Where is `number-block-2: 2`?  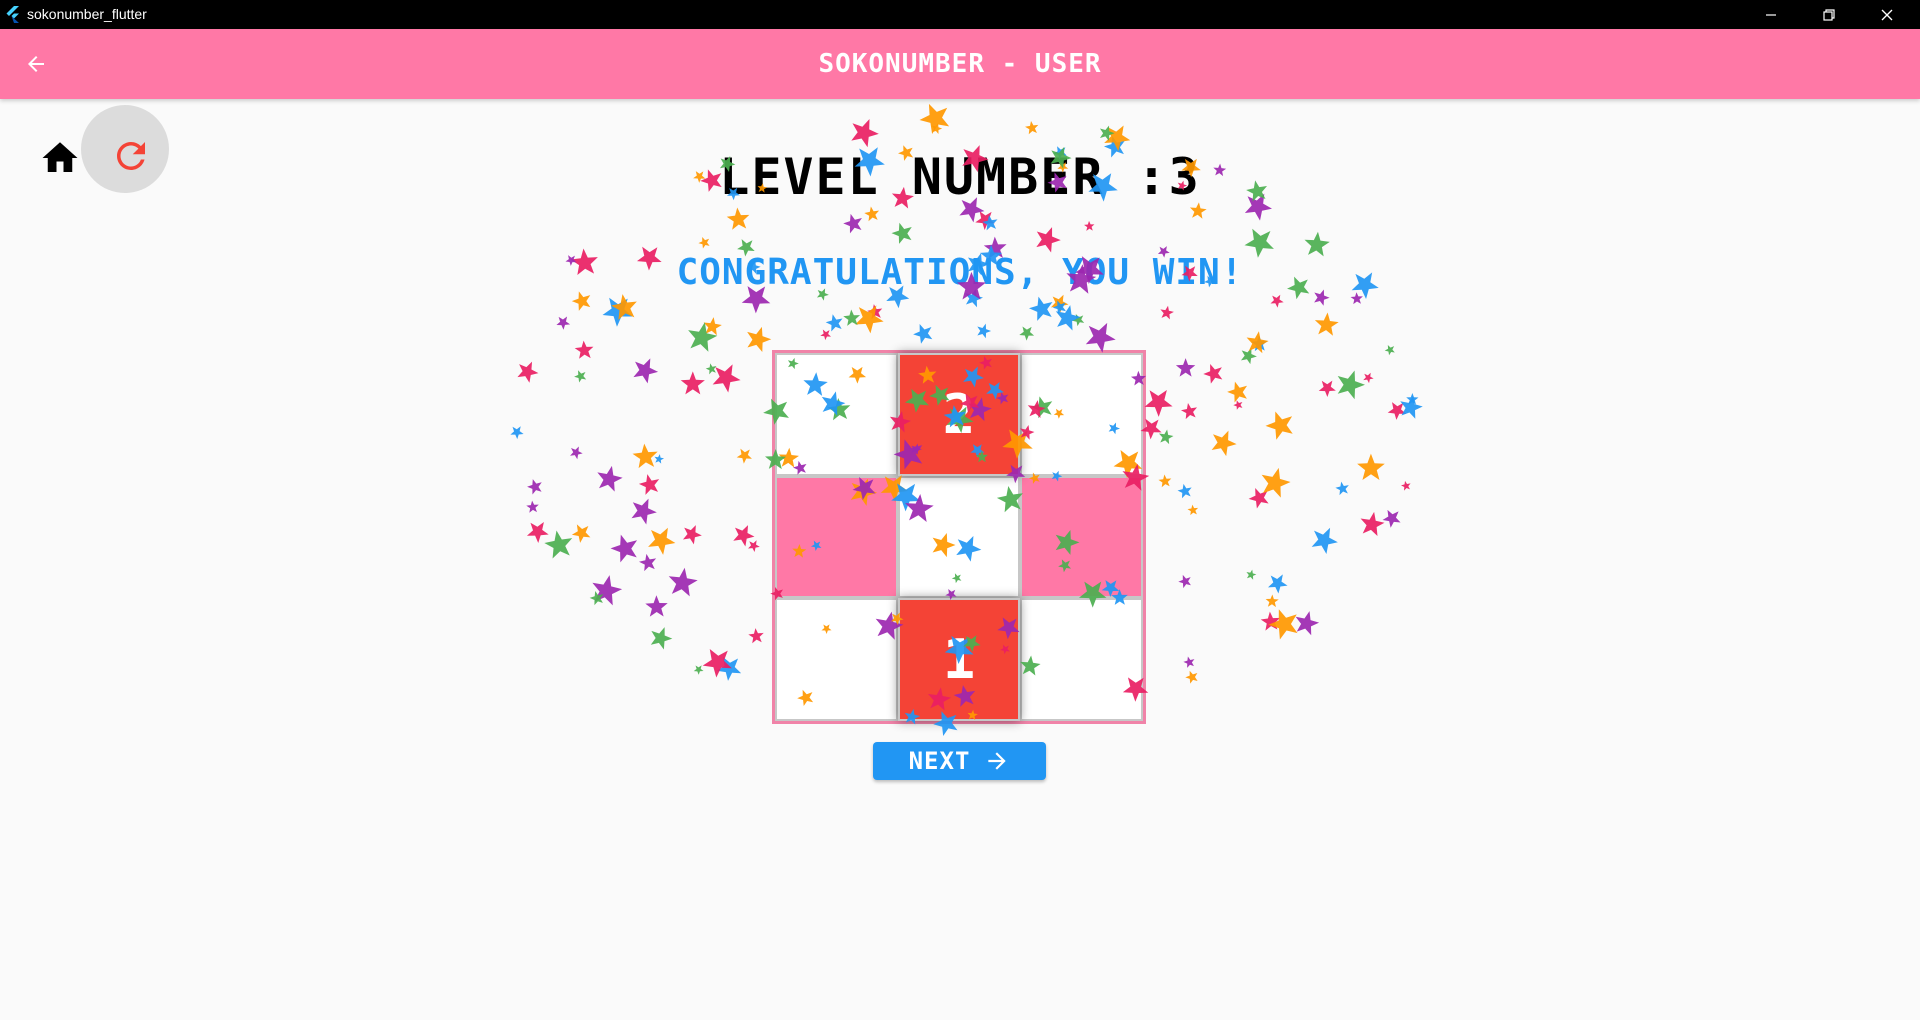
number-block-2: 2 is located at coordinates (959, 414).